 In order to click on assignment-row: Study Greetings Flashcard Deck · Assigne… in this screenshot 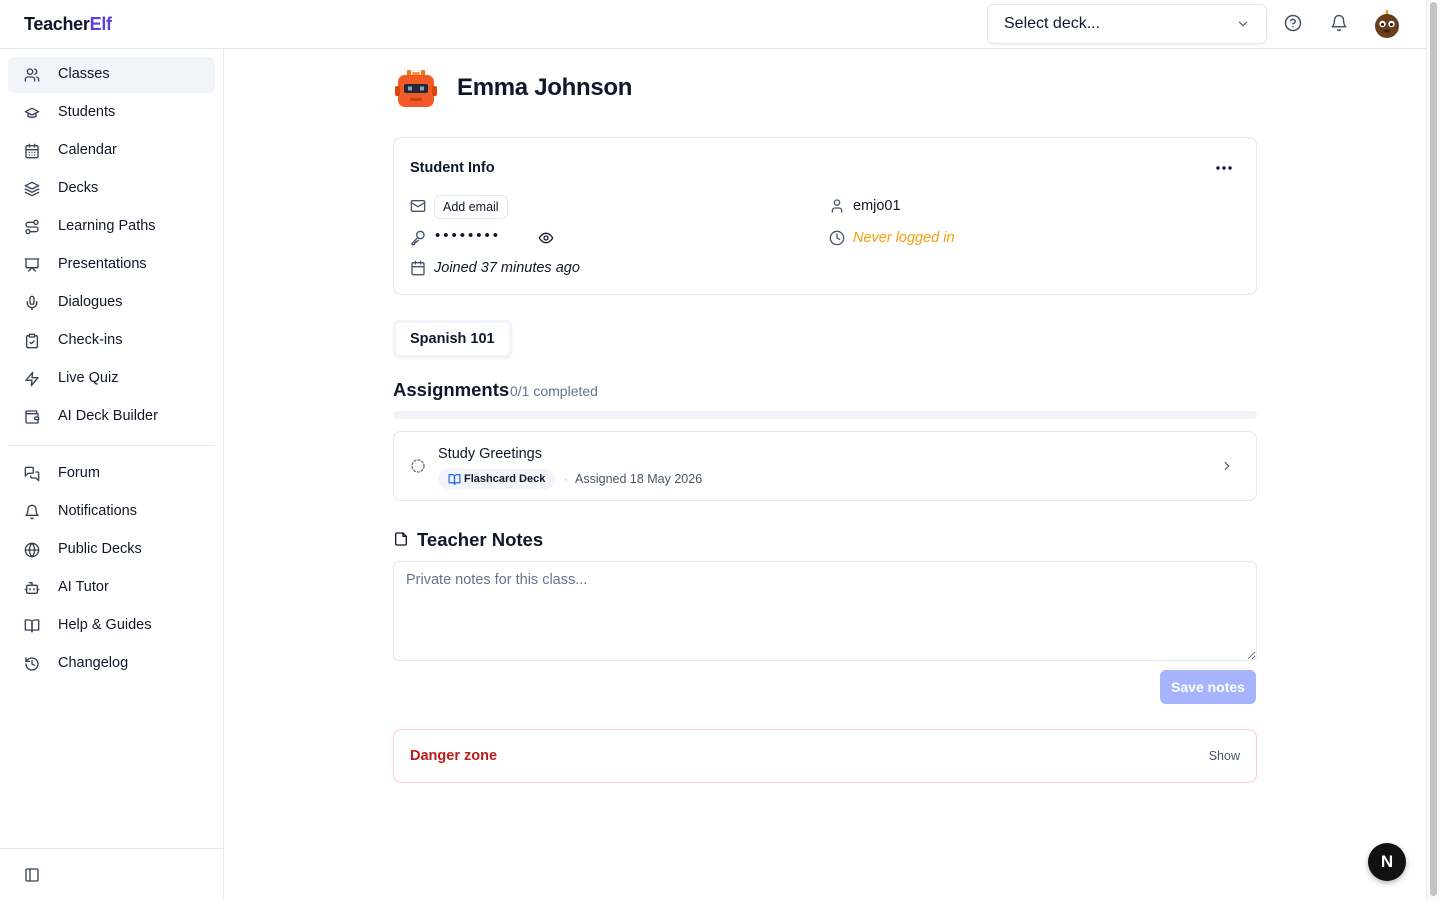, I will do `click(825, 466)`.